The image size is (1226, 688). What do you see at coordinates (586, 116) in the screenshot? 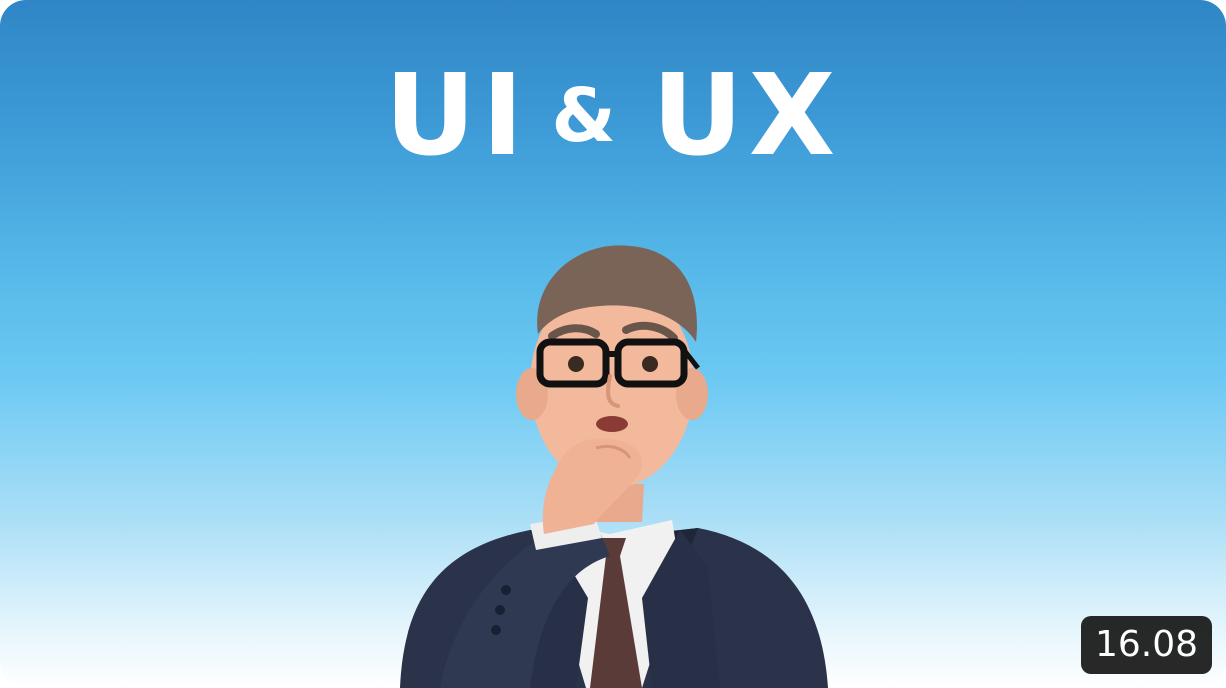
I see `title-ampersand: &` at bounding box center [586, 116].